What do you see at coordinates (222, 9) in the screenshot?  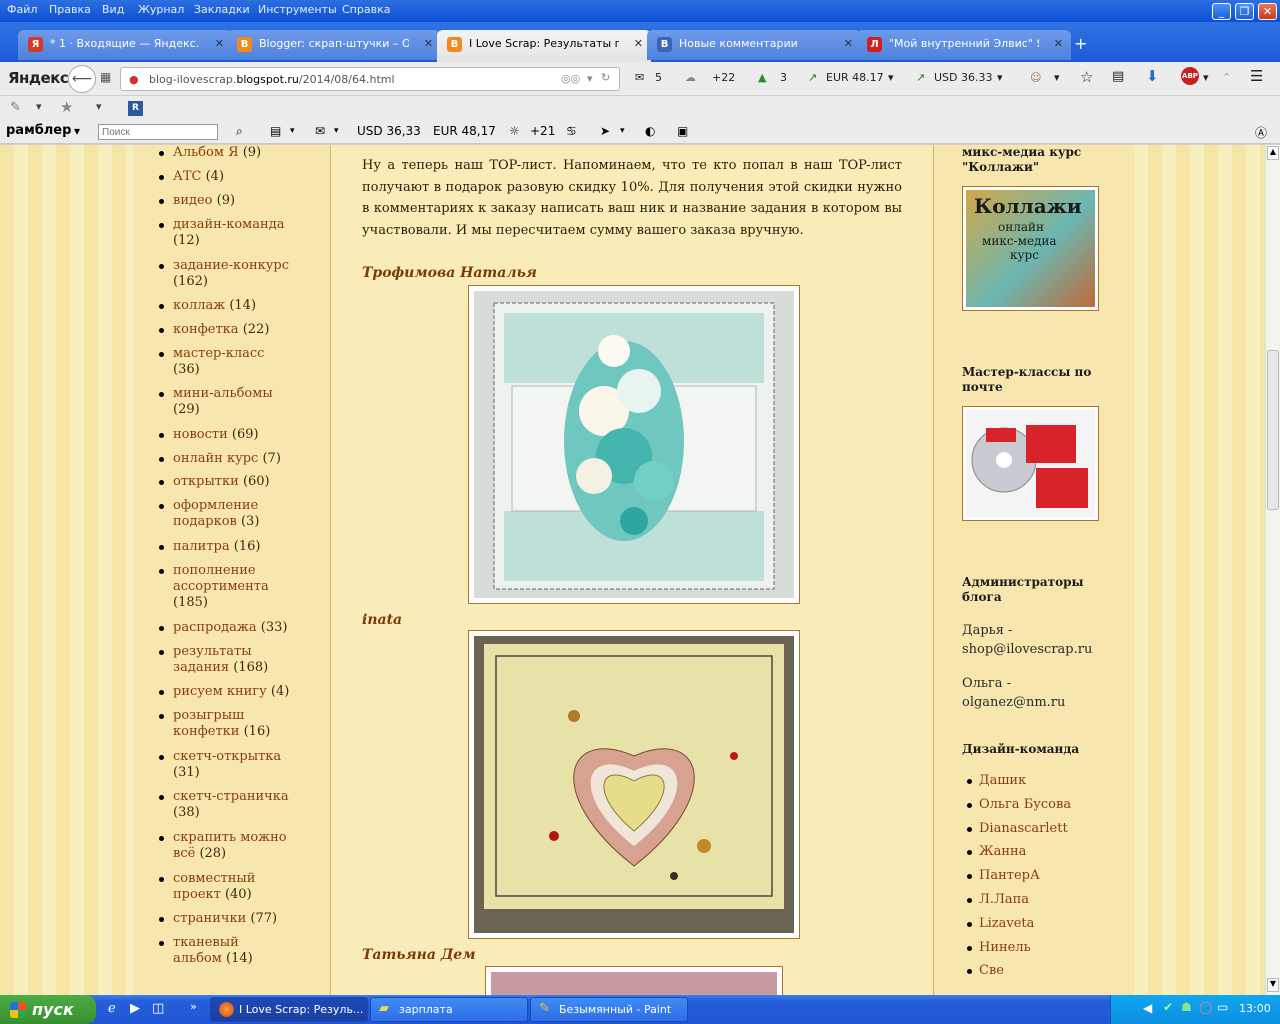 I see `menu-bookmarks: Закладки` at bounding box center [222, 9].